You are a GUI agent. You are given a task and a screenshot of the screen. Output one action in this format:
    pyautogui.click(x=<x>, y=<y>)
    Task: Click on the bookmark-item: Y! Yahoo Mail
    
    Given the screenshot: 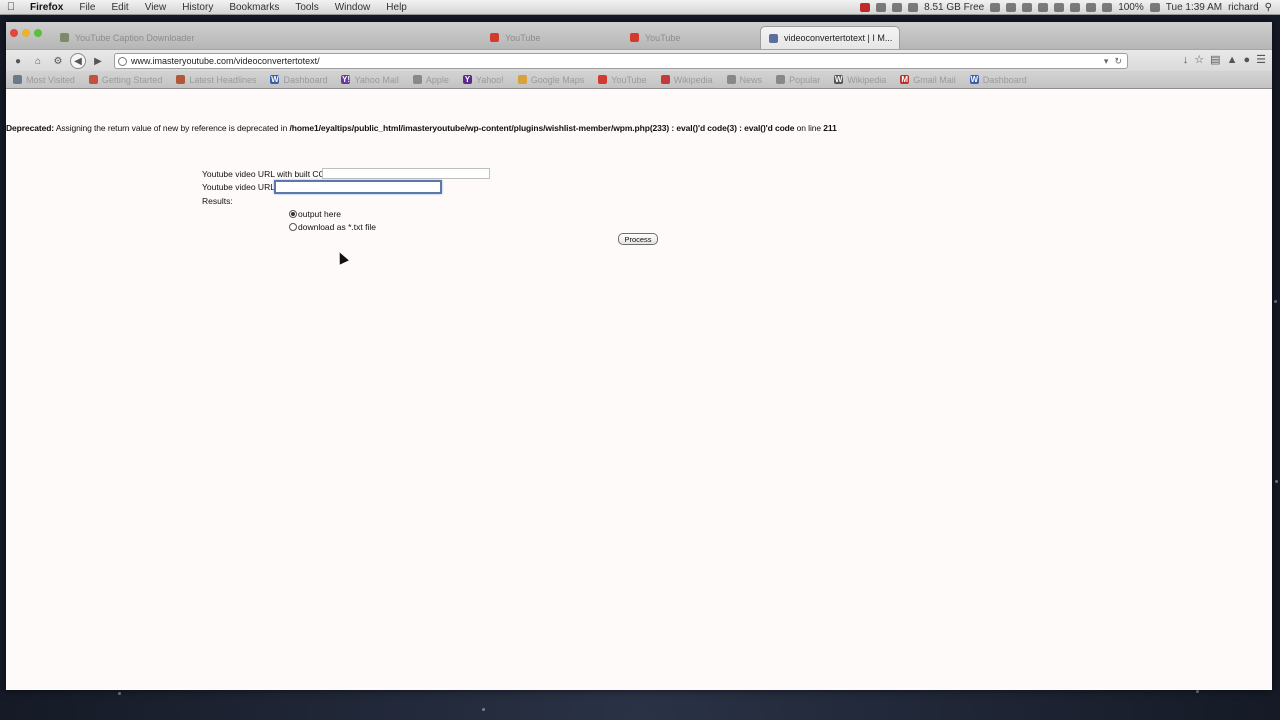 What is the action you would take?
    pyautogui.click(x=369, y=80)
    